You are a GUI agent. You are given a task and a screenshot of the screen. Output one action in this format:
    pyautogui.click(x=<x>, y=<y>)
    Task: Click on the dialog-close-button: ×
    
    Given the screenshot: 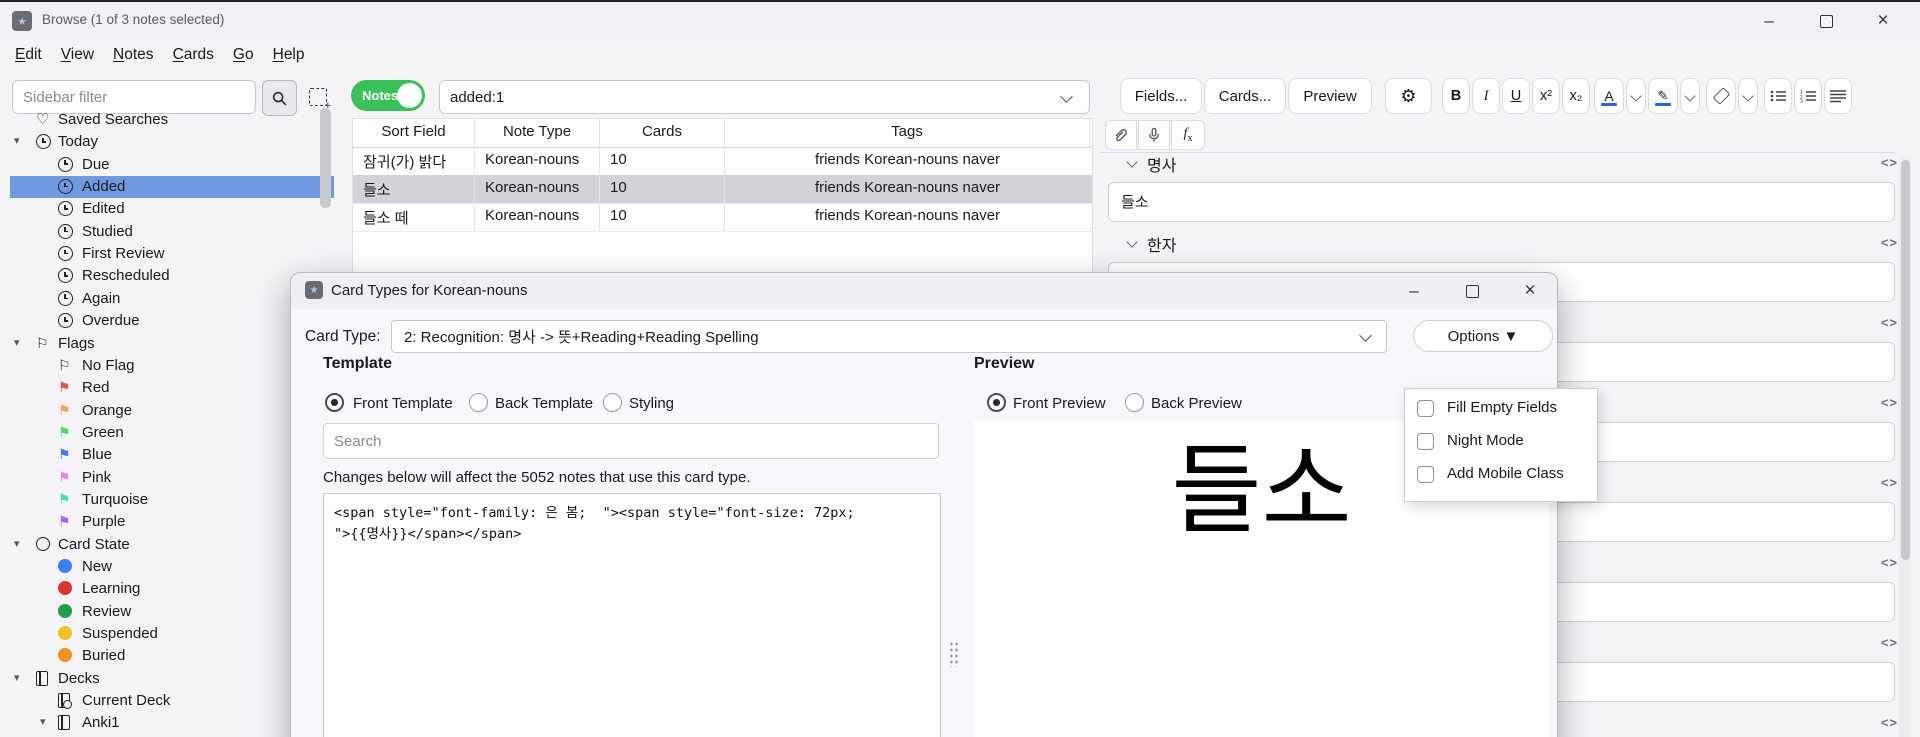 What is the action you would take?
    pyautogui.click(x=1530, y=291)
    